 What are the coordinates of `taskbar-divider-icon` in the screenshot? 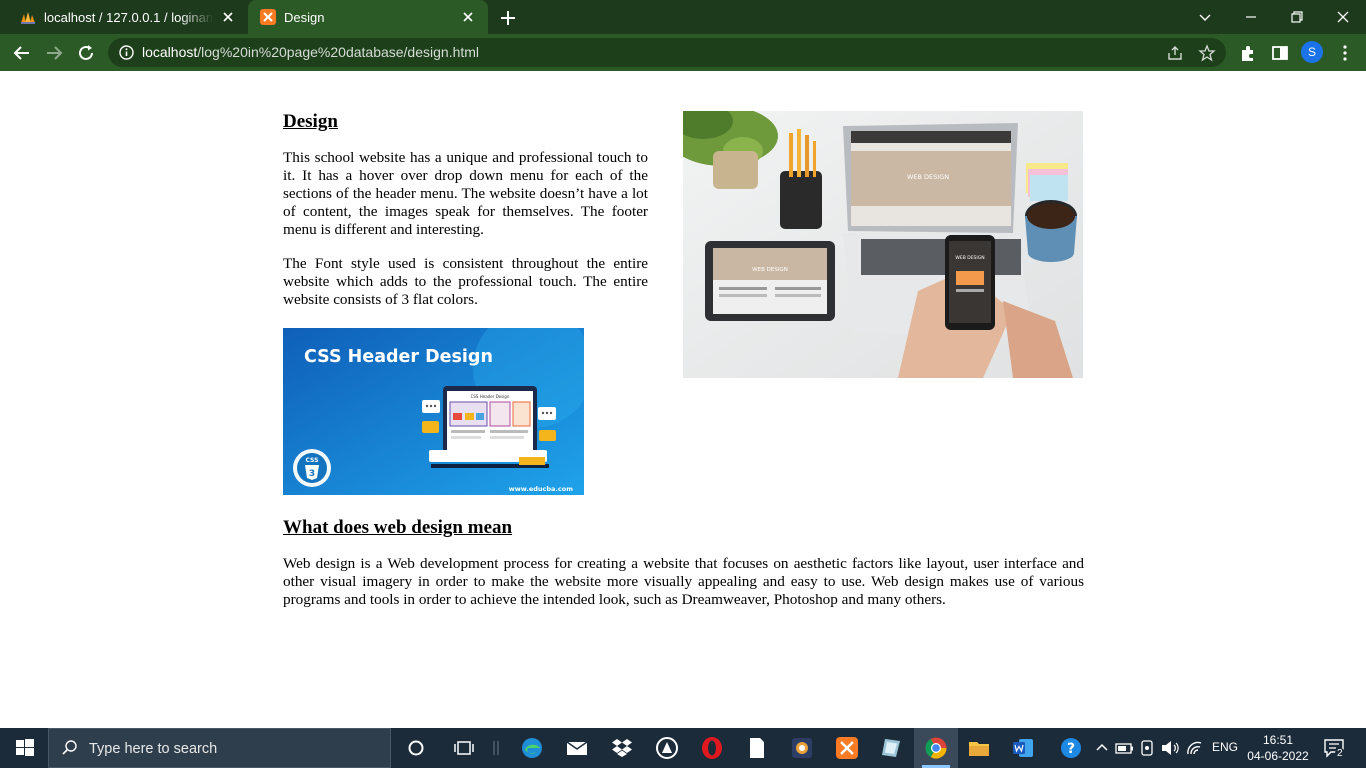 It's located at (496, 748).